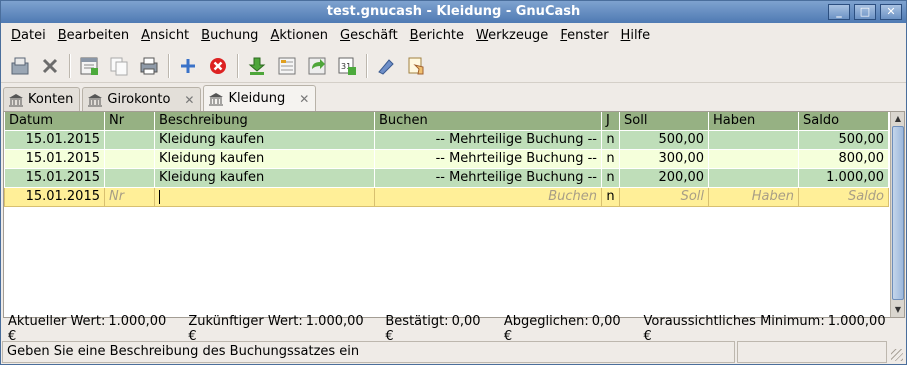  Describe the element at coordinates (437, 35) in the screenshot. I see `menu-berichte: Berichte` at that location.